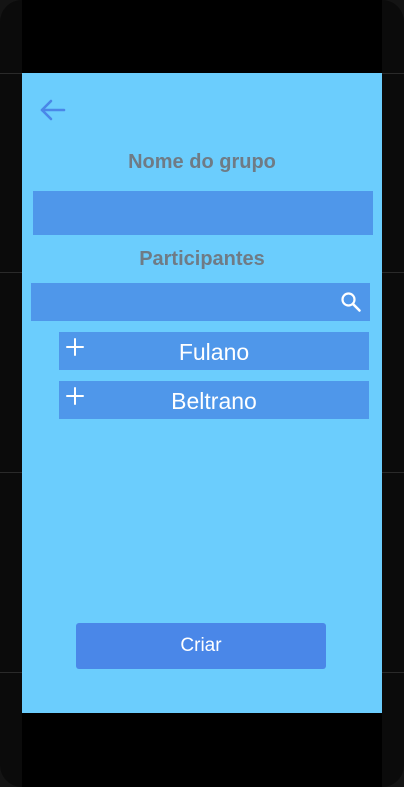 The height and width of the screenshot is (787, 404). I want to click on back-button, so click(54, 111).